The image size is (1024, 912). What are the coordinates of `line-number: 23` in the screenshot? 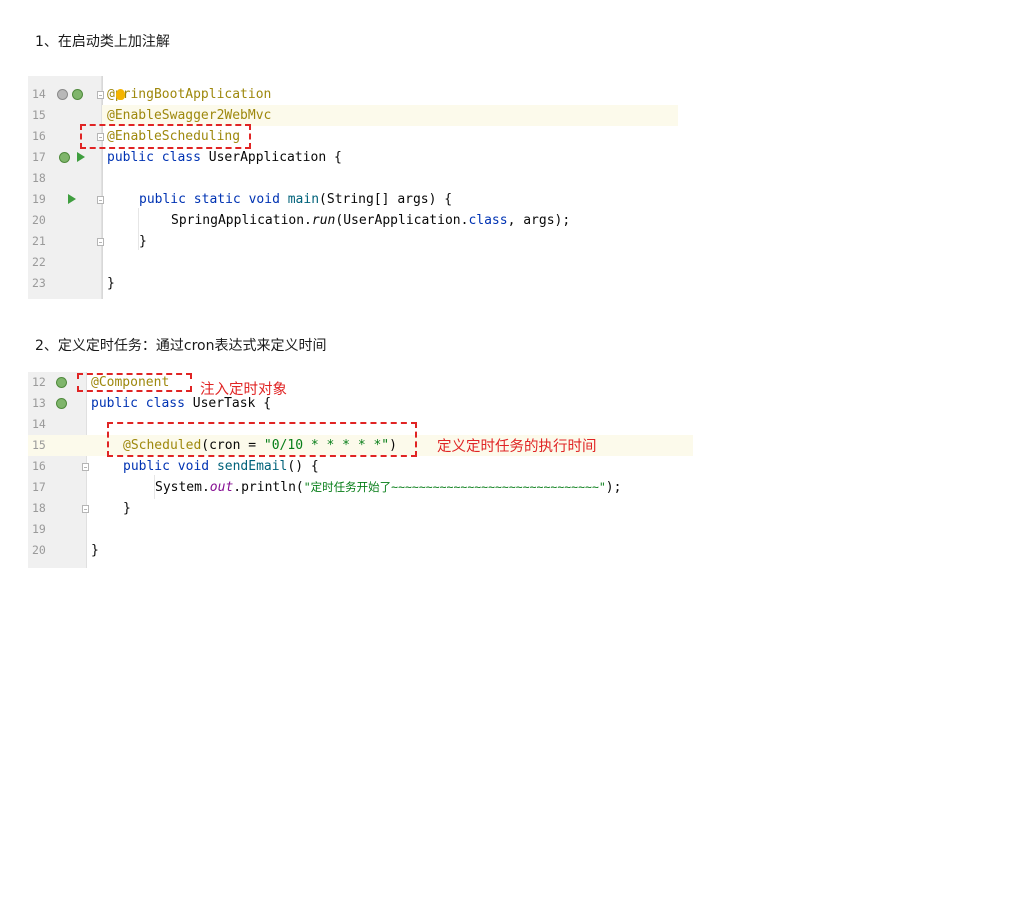 It's located at (39, 283).